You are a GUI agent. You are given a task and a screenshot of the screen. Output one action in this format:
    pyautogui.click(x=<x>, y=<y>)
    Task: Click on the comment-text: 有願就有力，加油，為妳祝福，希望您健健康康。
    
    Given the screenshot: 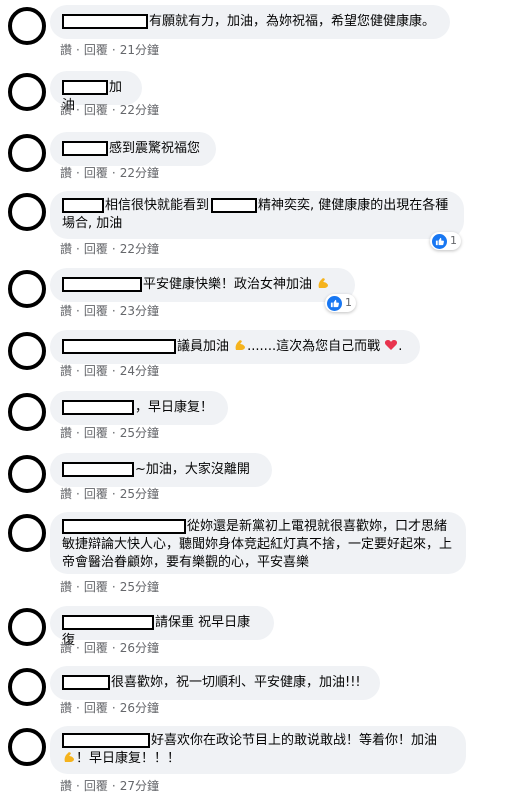 What is the action you would take?
    pyautogui.click(x=292, y=21)
    